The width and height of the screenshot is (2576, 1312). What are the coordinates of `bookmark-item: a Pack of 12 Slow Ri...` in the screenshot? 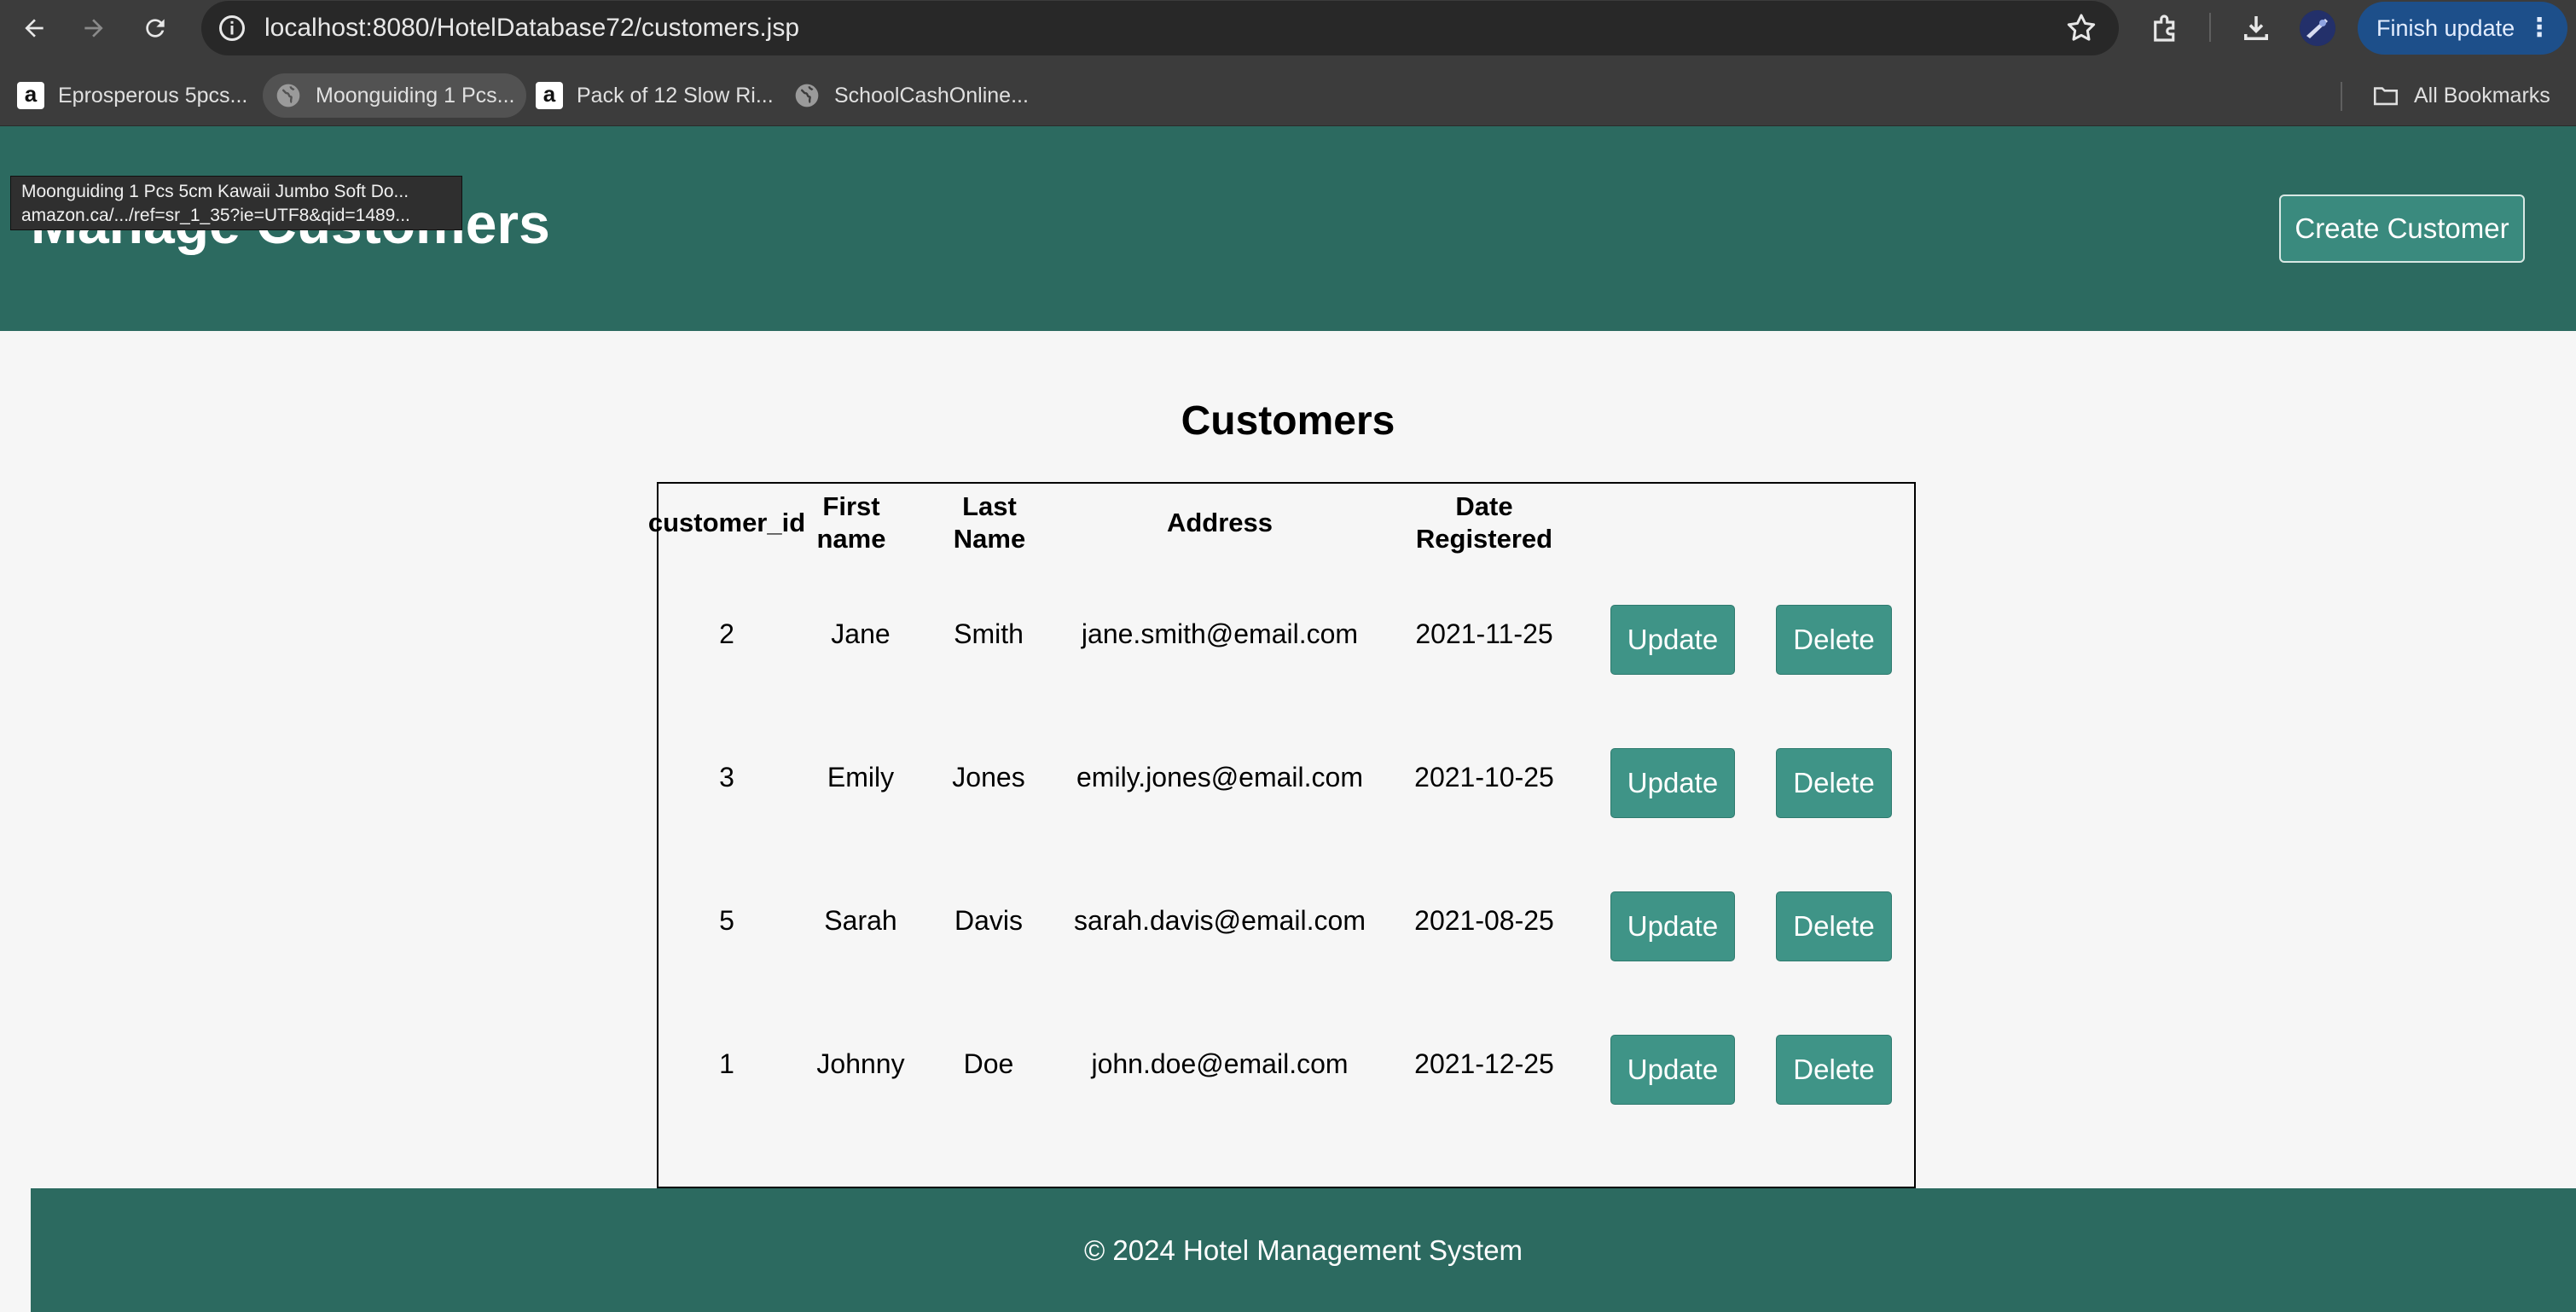 It's located at (655, 96).